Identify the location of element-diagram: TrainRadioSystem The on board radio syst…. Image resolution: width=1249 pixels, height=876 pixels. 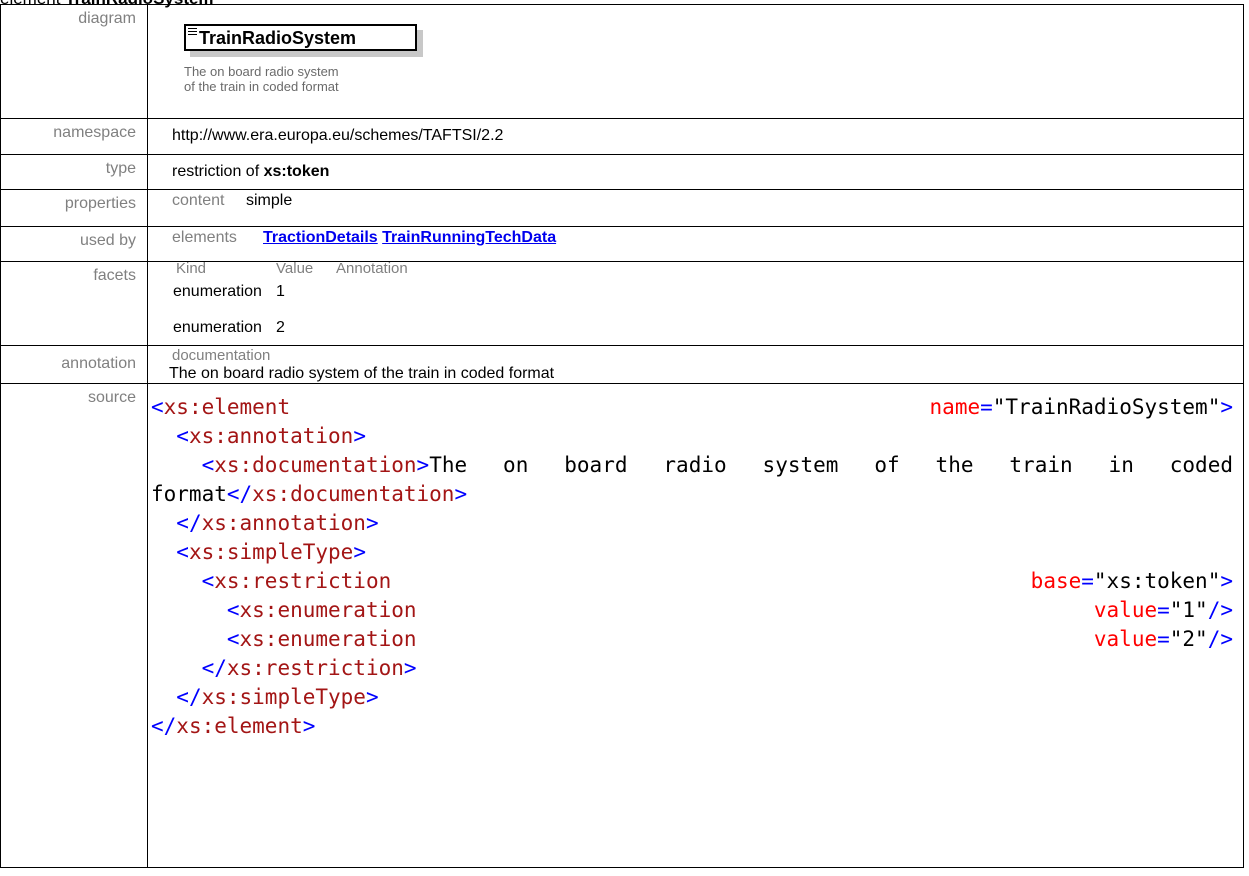
(289, 62).